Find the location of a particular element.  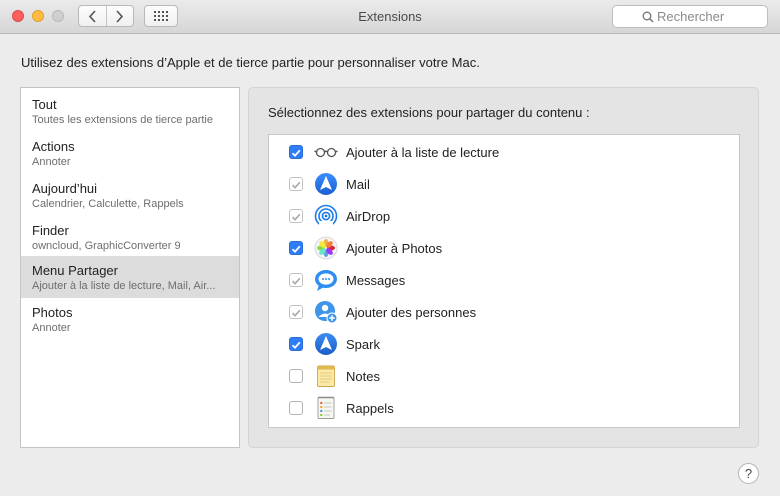

list-item-airdrop: AirDrop is located at coordinates (504, 216).